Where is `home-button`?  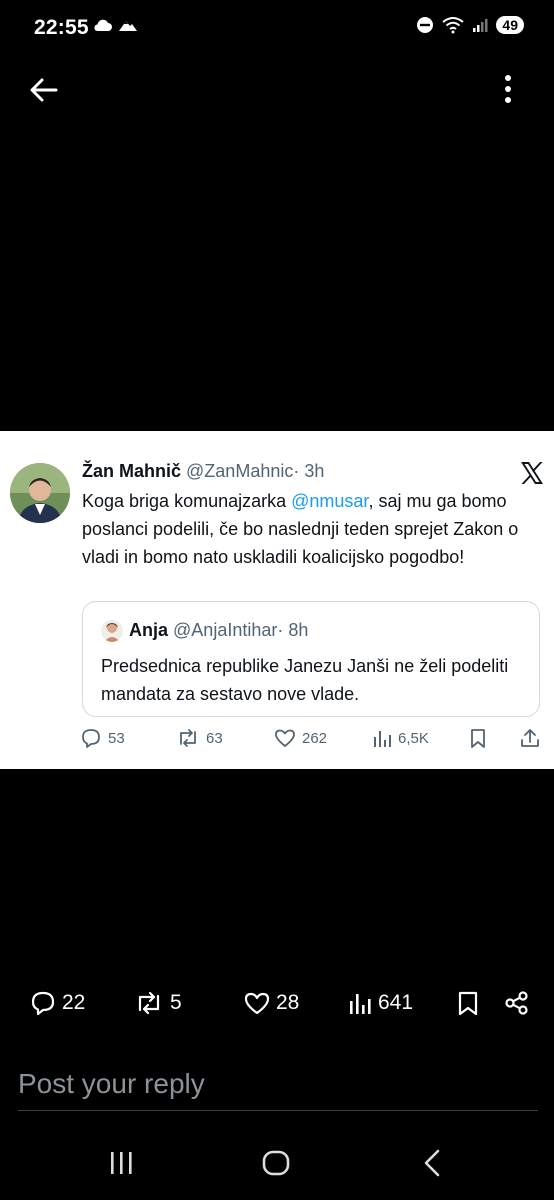
home-button is located at coordinates (276, 1163).